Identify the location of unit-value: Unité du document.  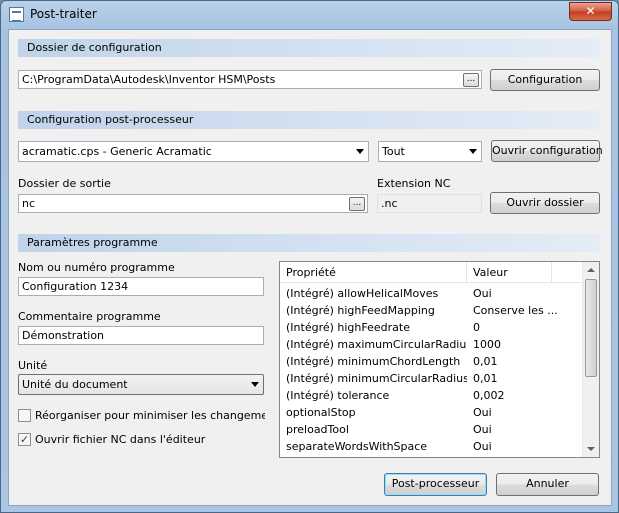
(75, 384).